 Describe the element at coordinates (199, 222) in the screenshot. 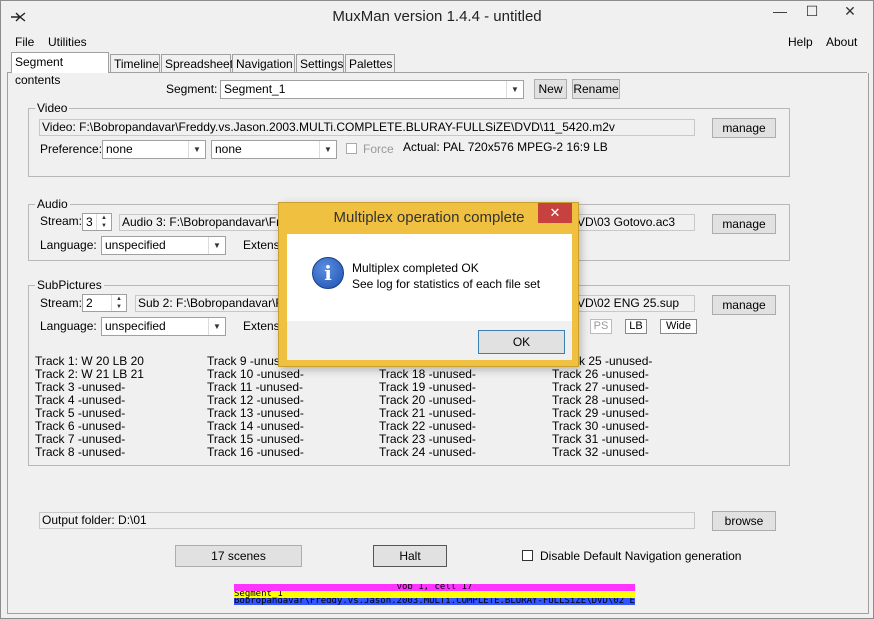

I see `audio-path-field: Audio 3: F:\Bobropandavar\Fred` at that location.